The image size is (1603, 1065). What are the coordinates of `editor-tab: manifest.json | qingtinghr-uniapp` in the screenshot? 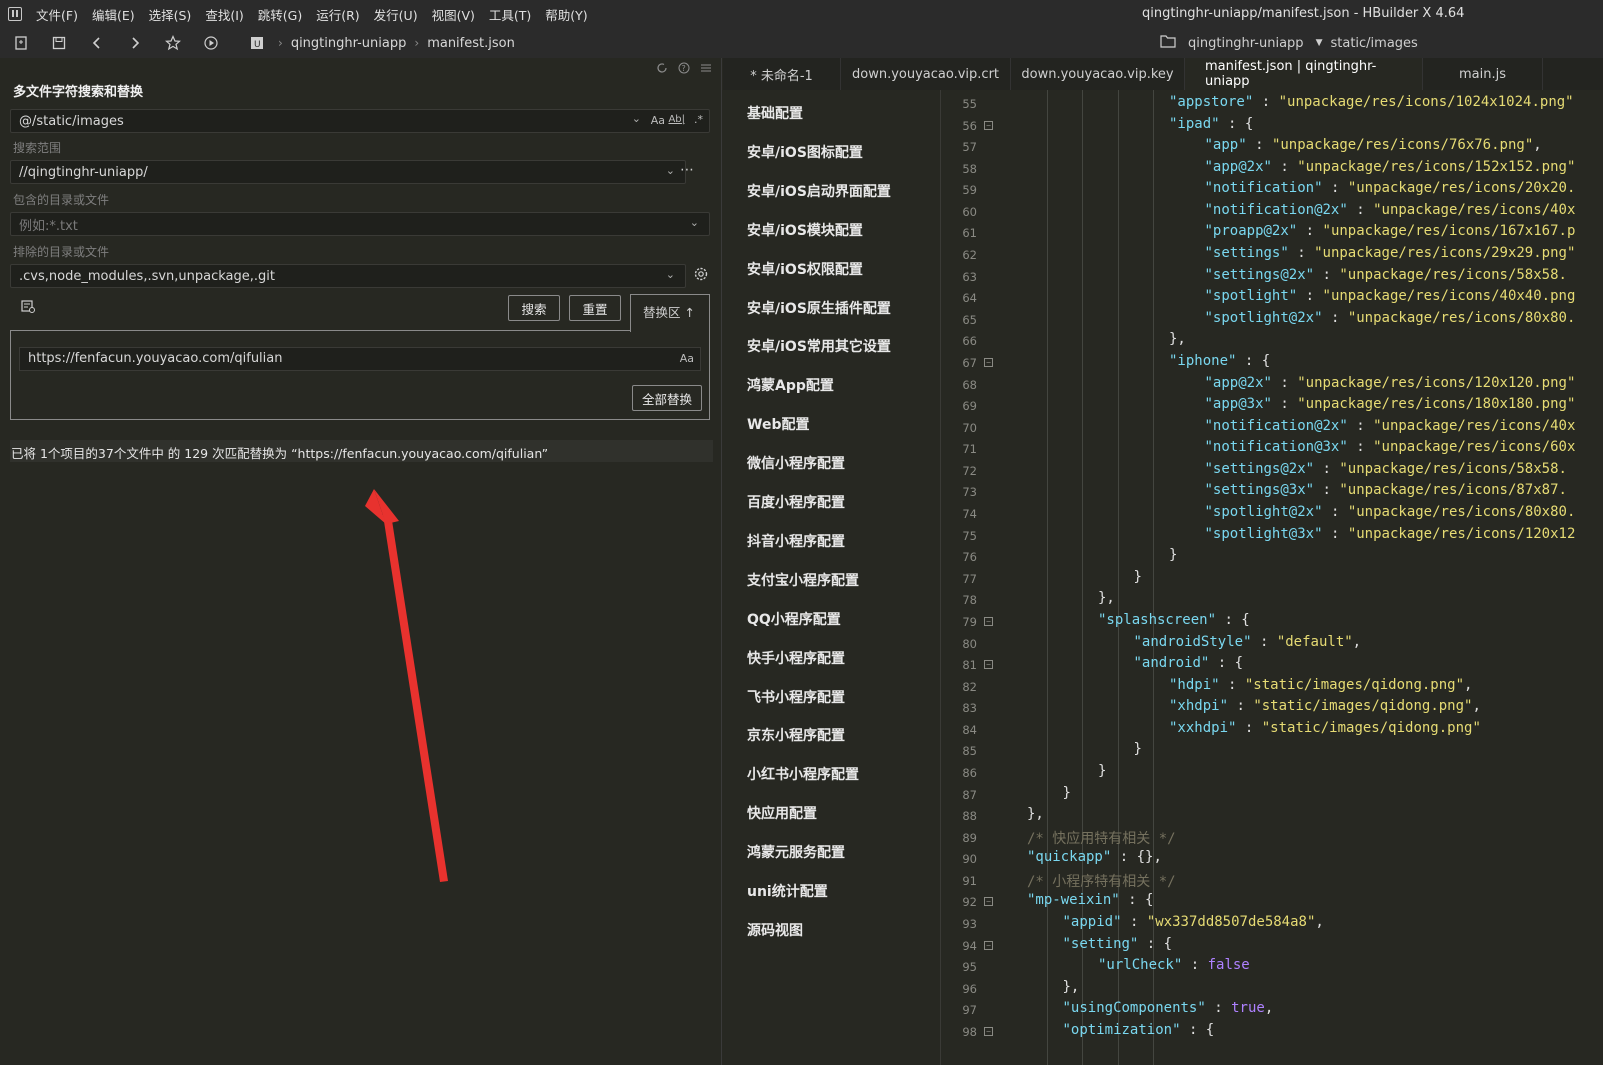 It's located at (1304, 74).